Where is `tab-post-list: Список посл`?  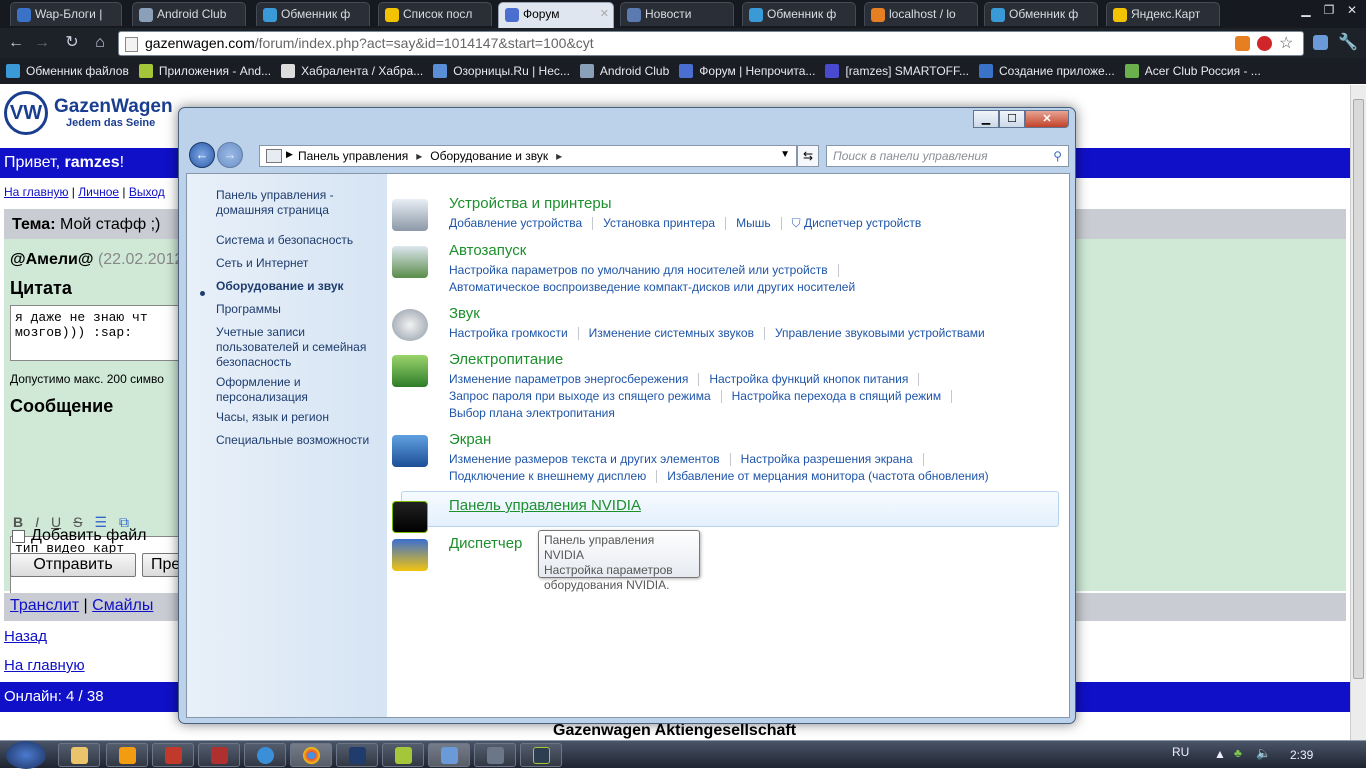 tab-post-list: Список посл is located at coordinates (435, 14).